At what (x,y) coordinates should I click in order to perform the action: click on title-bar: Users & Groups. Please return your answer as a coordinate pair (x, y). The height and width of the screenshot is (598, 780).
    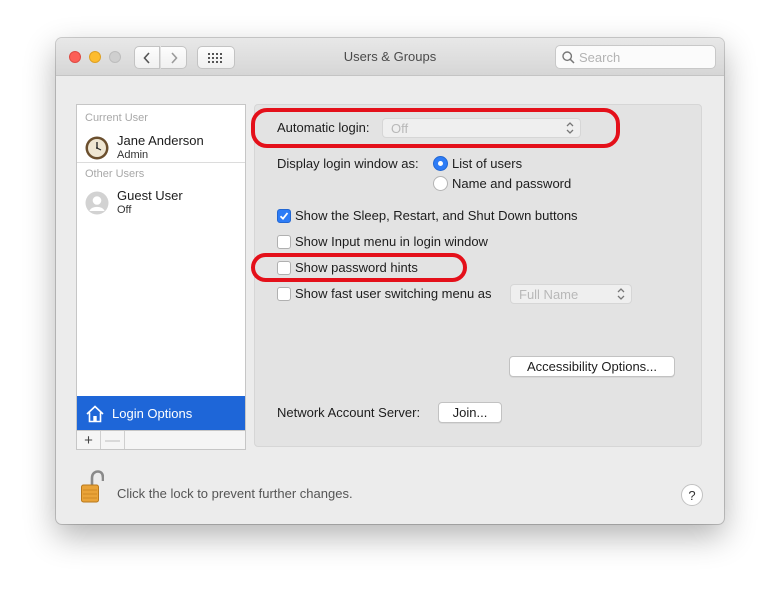
    Looking at the image, I should click on (390, 57).